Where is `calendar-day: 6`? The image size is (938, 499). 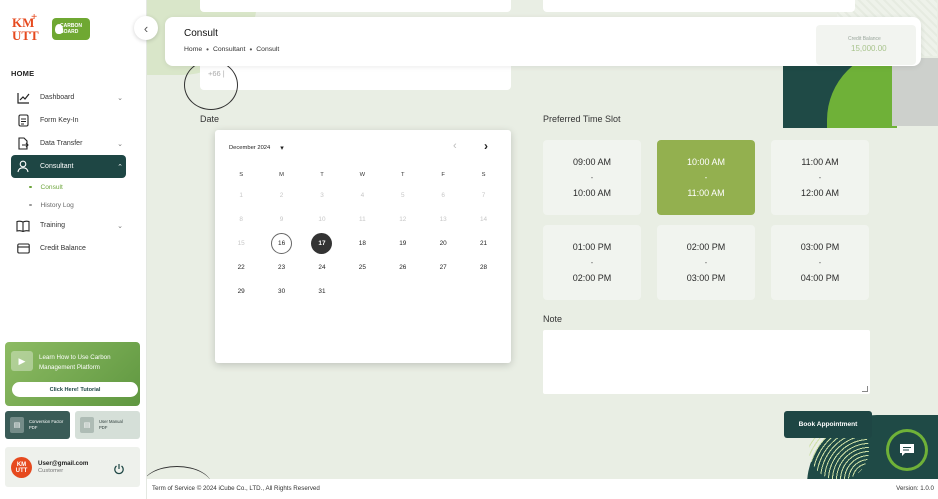
calendar-day: 6 is located at coordinates (443, 195).